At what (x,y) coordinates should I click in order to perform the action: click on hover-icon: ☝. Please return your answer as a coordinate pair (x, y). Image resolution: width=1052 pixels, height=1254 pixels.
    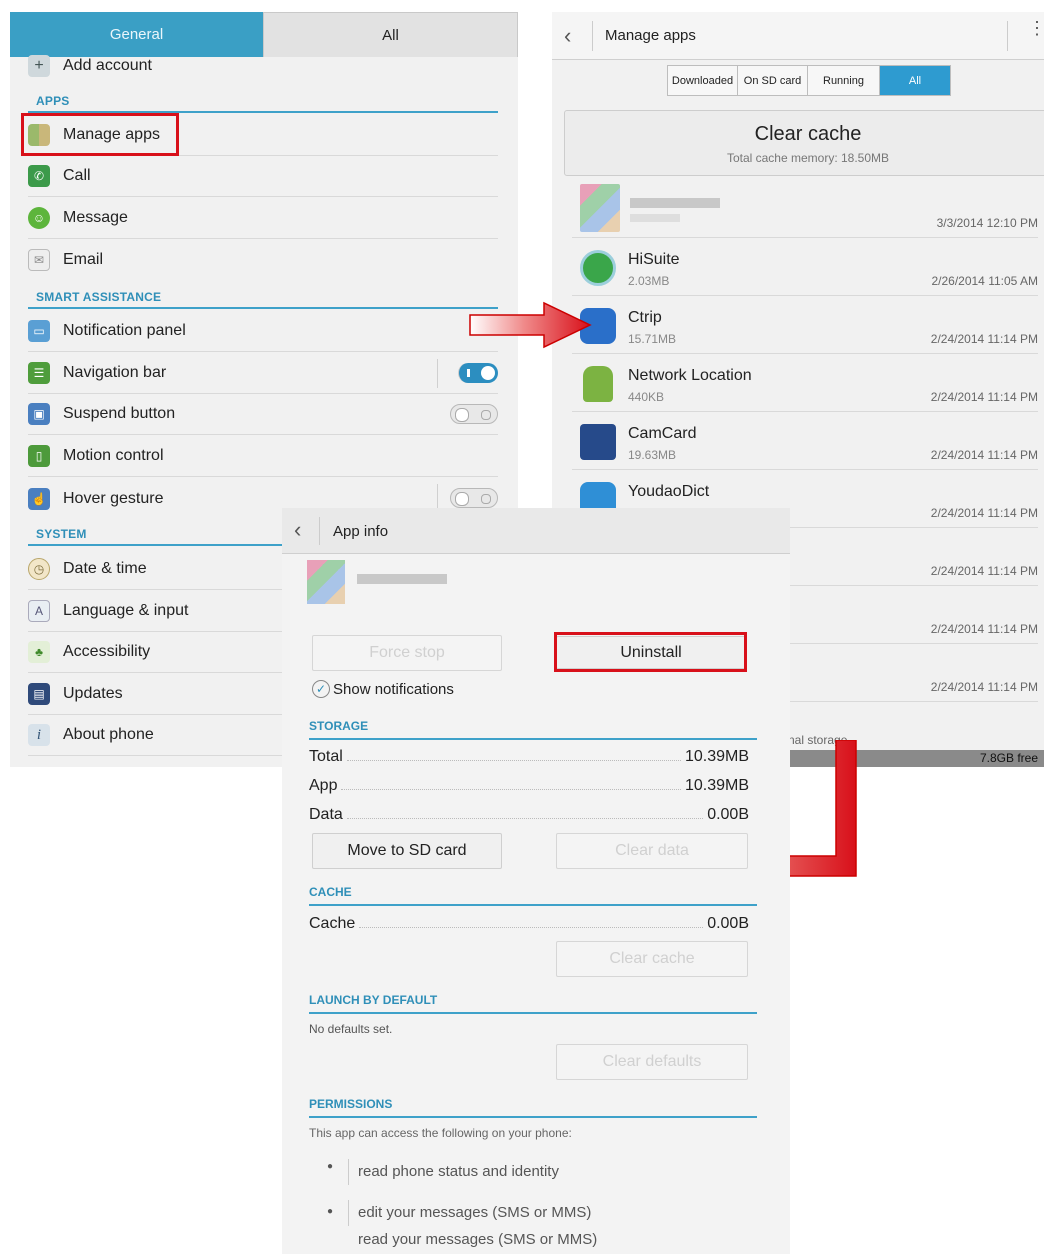
    Looking at the image, I should click on (39, 498).